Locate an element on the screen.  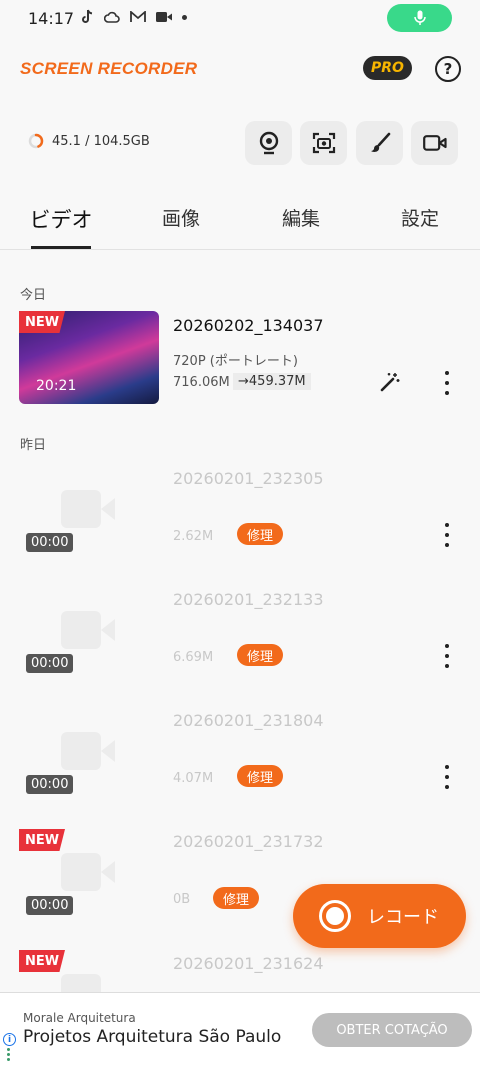
video-item: 00:00 20260201_232305 2.62M 修理 is located at coordinates (240, 521).